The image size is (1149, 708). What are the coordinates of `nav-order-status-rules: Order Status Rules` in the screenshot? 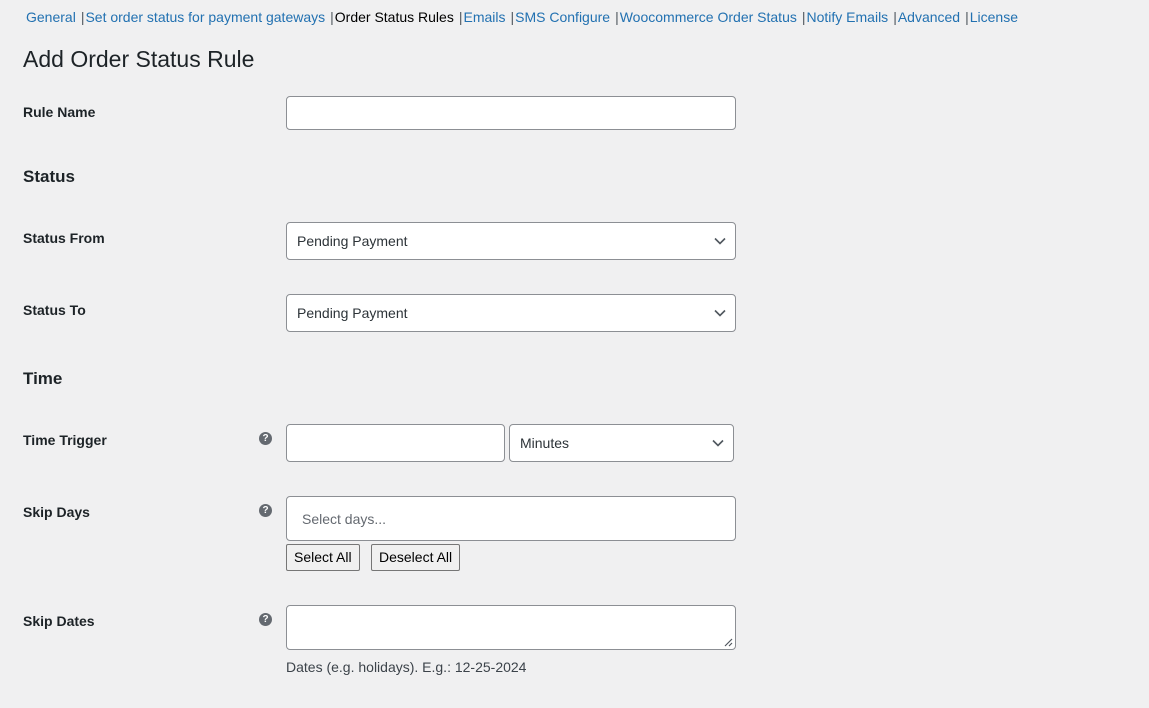 It's located at (394, 17).